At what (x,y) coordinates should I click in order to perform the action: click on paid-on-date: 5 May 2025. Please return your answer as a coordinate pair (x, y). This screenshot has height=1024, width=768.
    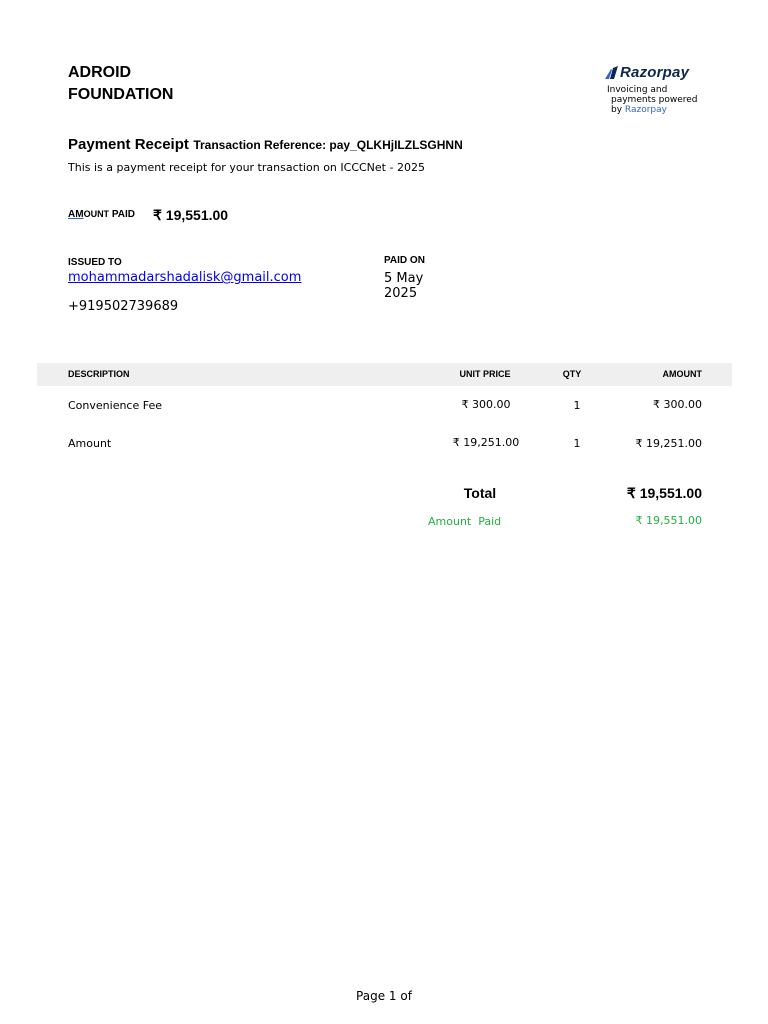
    Looking at the image, I should click on (404, 286).